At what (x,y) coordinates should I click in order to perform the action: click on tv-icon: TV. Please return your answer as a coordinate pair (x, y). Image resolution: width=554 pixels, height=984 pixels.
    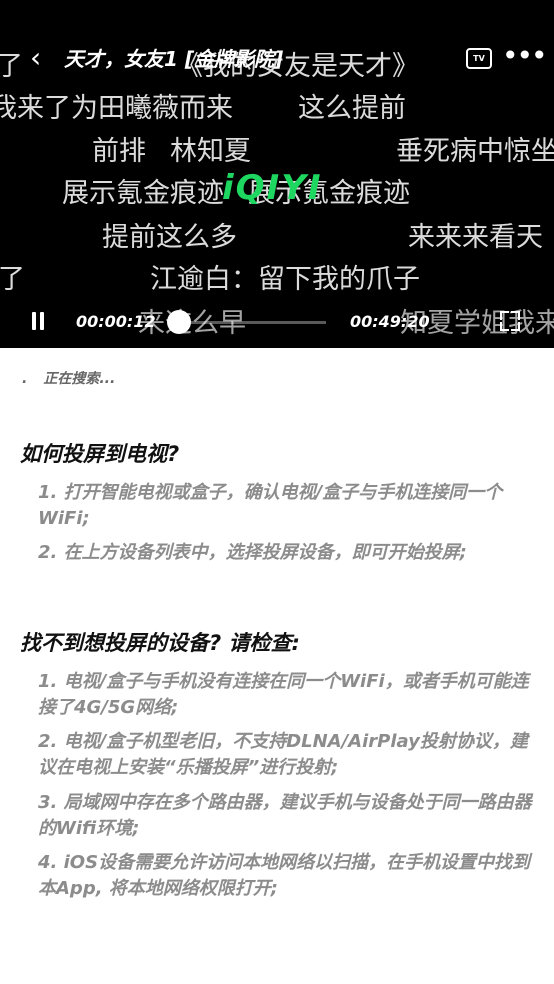
    Looking at the image, I should click on (479, 58).